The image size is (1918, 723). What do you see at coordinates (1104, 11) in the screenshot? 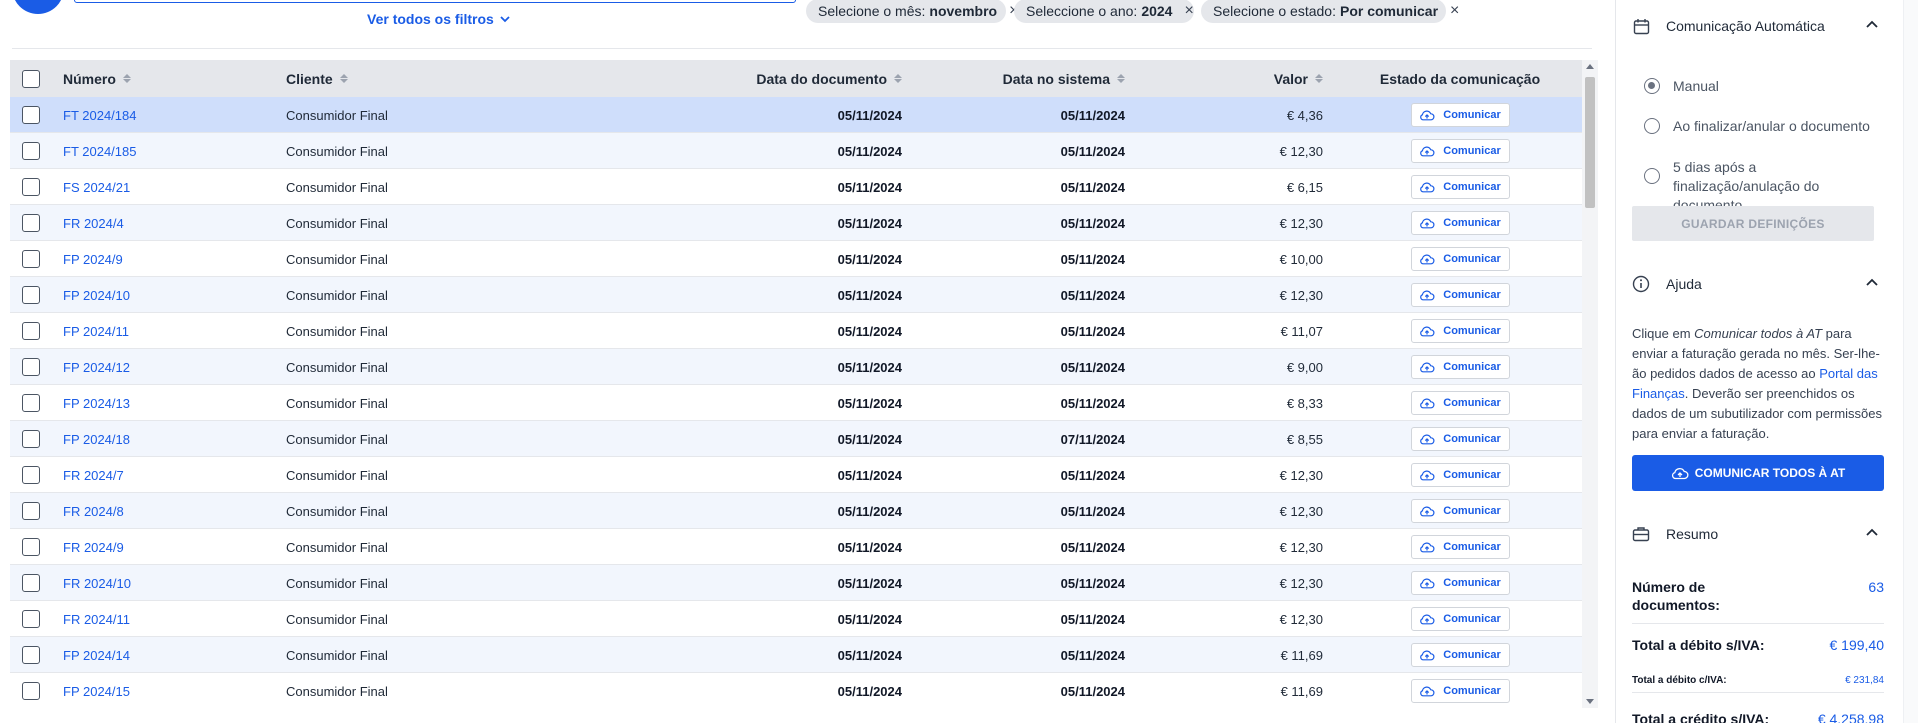
I see `filter-chip-year: Seleccione o ano: 2024 ×` at bounding box center [1104, 11].